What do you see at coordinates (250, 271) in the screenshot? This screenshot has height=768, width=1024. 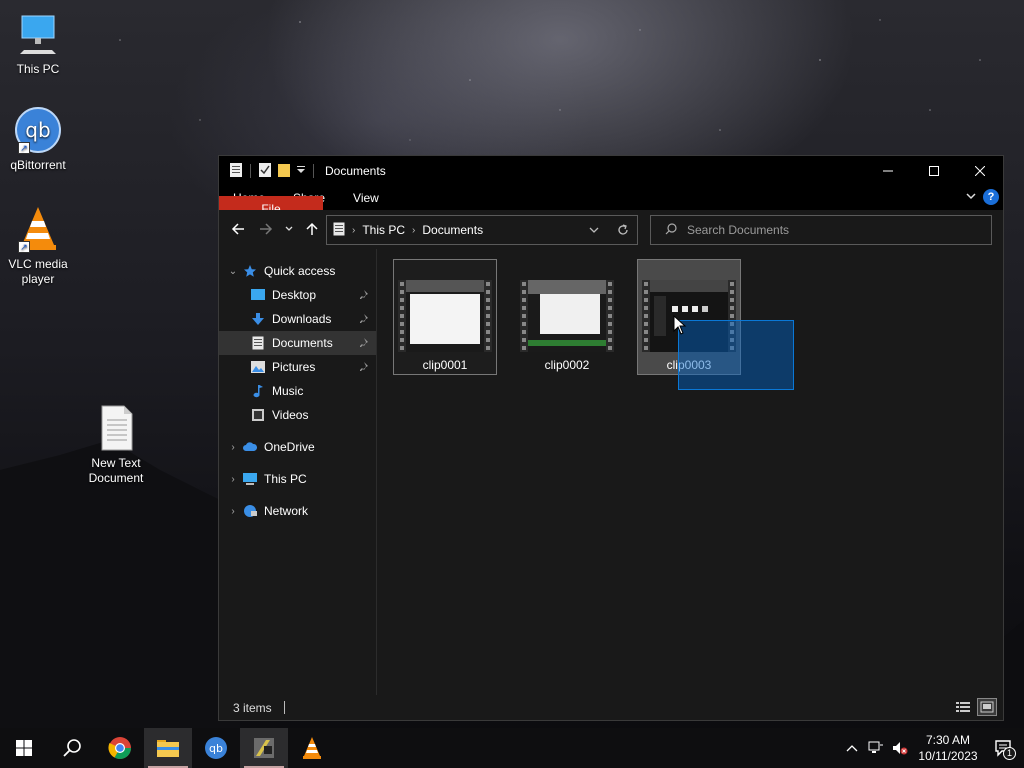 I see `star-icon` at bounding box center [250, 271].